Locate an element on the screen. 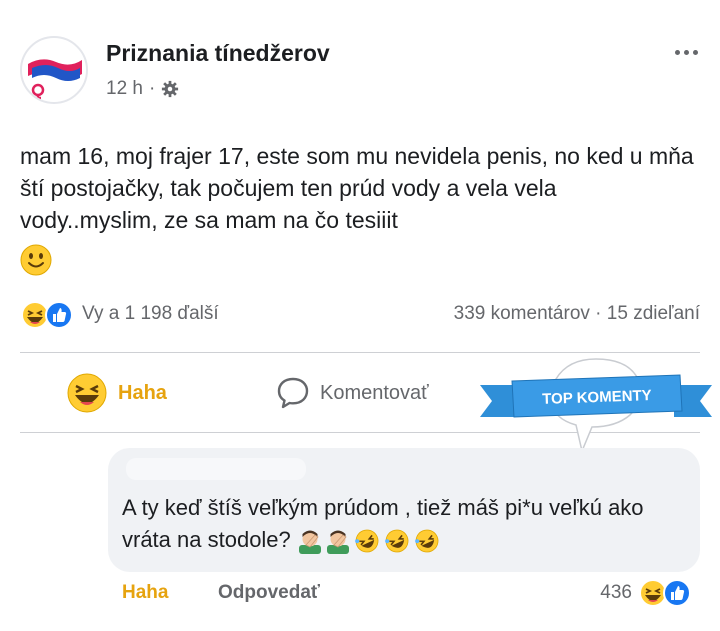 This screenshot has height=631, width=720. comment-button: Komentovať is located at coordinates (352, 393).